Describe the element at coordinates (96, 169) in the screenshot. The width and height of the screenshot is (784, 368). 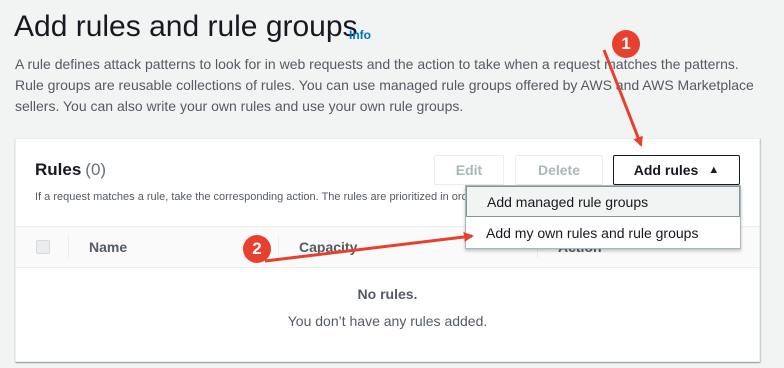
I see `rules-count: (0)` at that location.